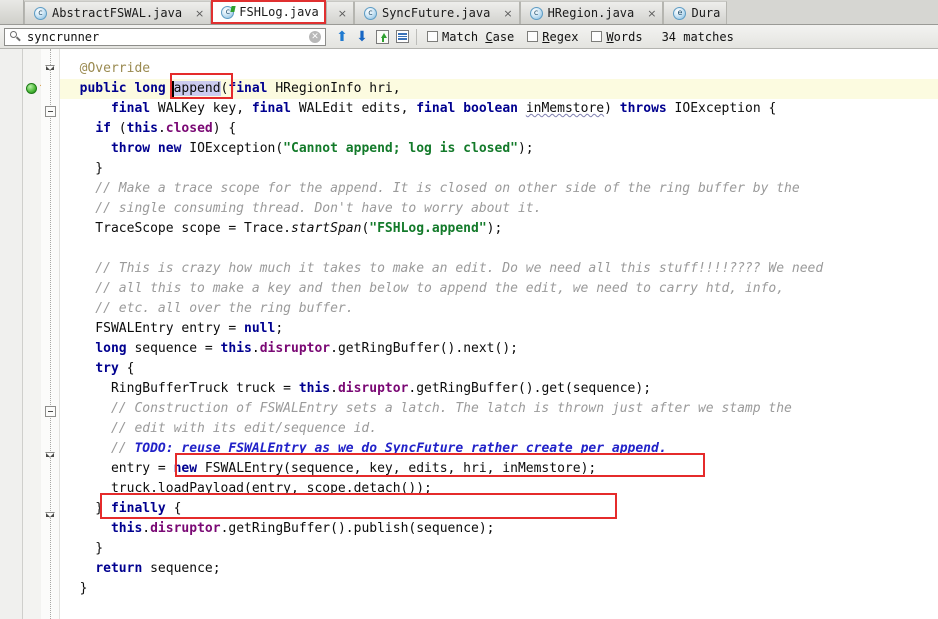 Image resolution: width=938 pixels, height=619 pixels. I want to click on export-icon, so click(382, 36).